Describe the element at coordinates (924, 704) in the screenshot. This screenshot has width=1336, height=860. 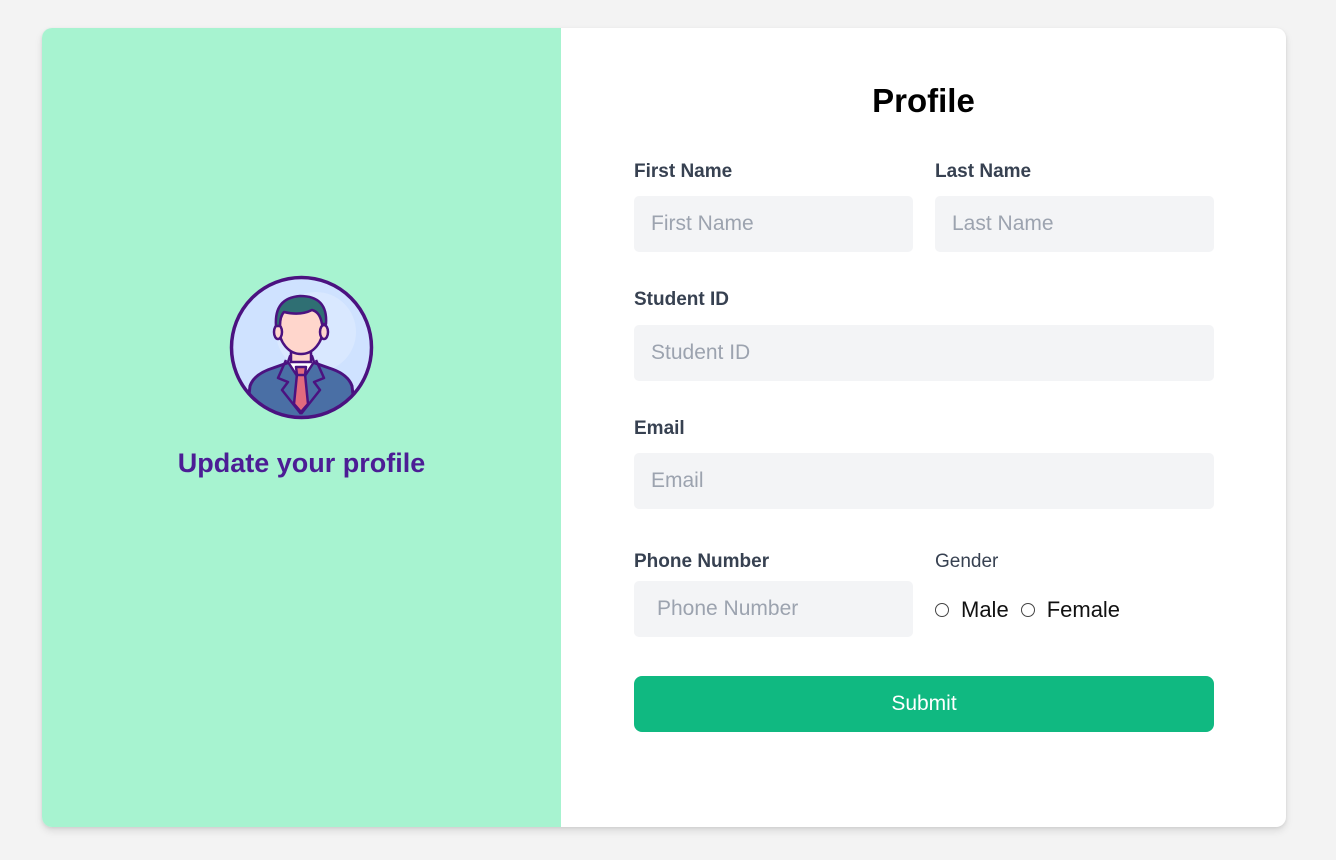
I see `submit-button: Submit` at that location.